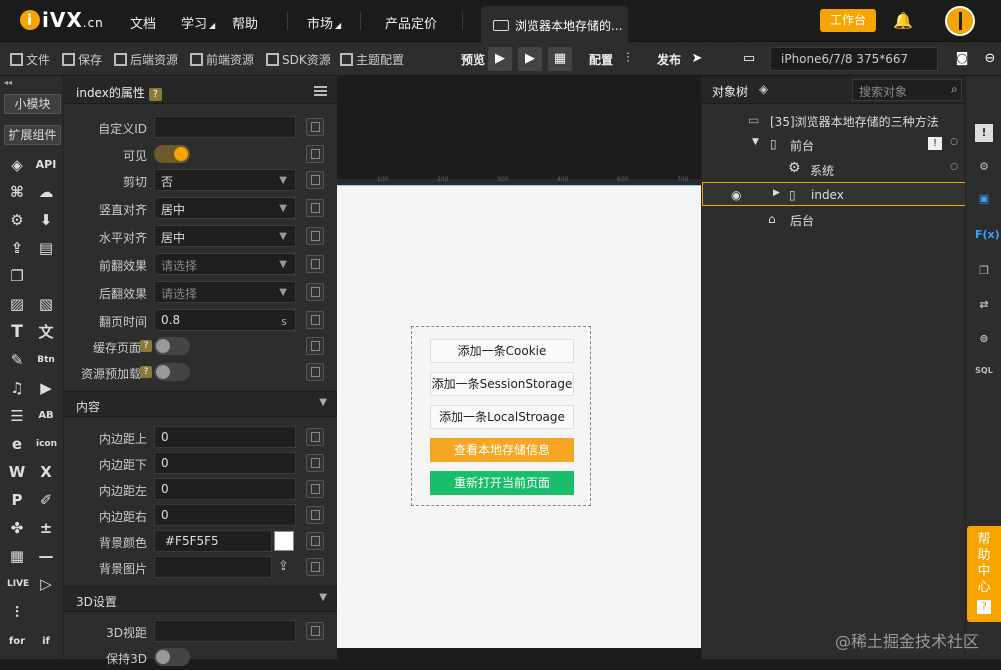 Image resolution: width=1001 pixels, height=670 pixels. I want to click on live-icon: LIVE, so click(18, 584).